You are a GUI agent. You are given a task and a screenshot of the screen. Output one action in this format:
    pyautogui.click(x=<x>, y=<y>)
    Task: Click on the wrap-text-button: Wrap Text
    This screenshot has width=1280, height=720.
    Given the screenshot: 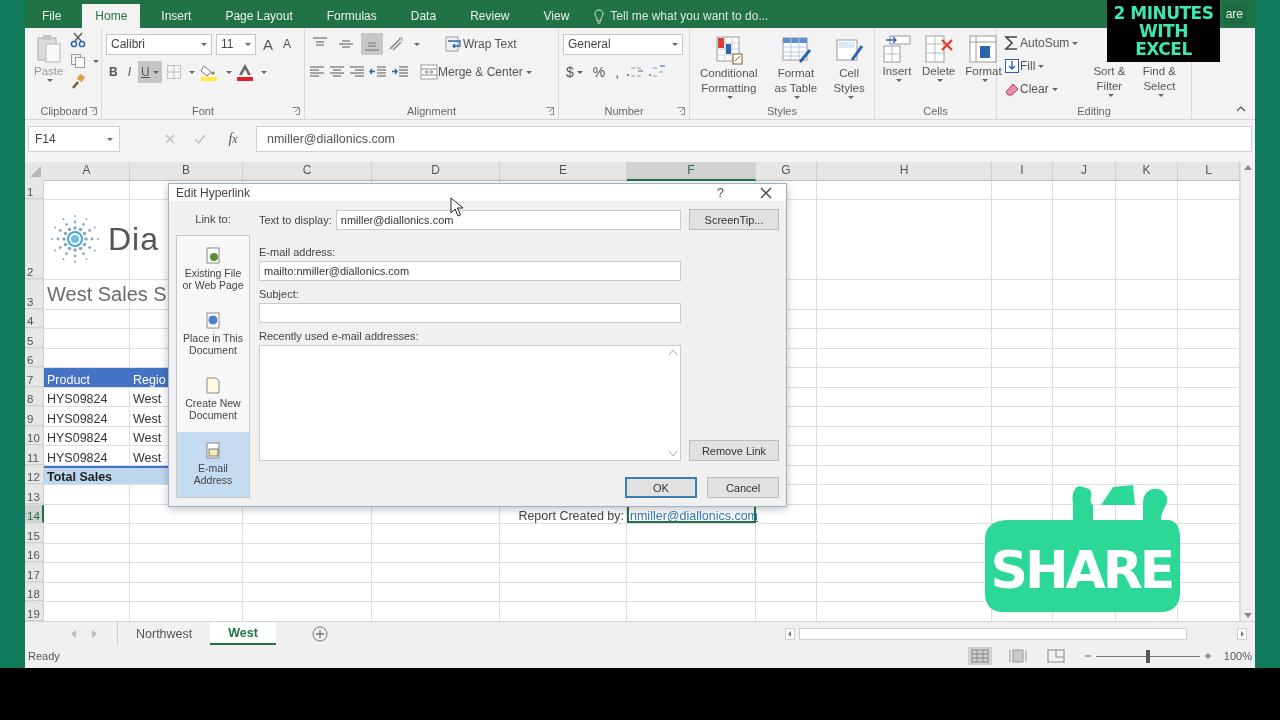 What is the action you would take?
    pyautogui.click(x=481, y=44)
    